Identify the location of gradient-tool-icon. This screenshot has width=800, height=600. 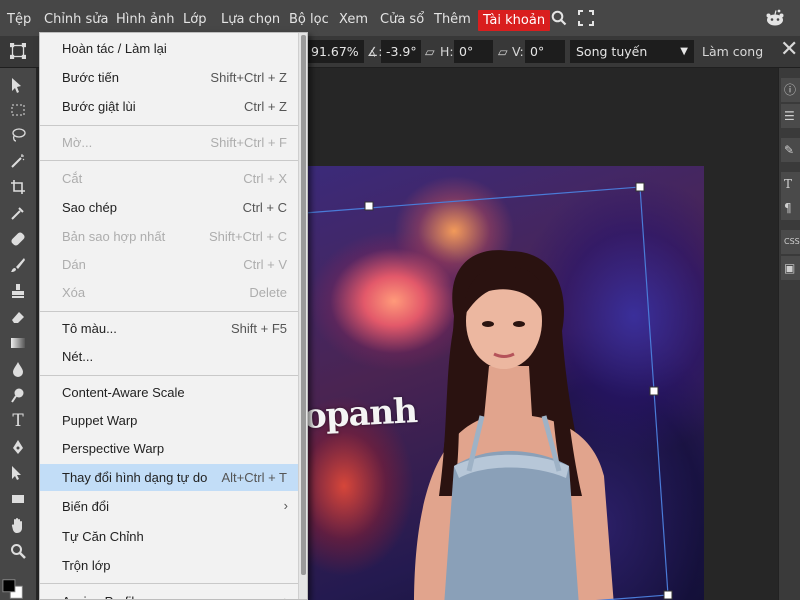
(18, 343).